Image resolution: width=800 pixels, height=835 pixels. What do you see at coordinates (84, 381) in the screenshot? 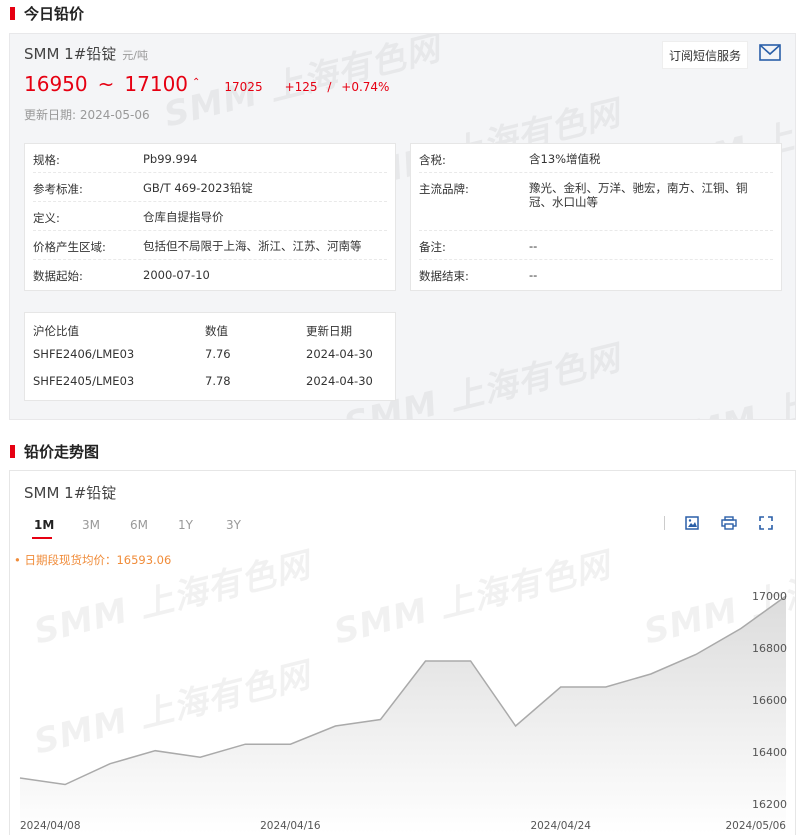
I see `ratio-cell: SHFE2405/LME03` at bounding box center [84, 381].